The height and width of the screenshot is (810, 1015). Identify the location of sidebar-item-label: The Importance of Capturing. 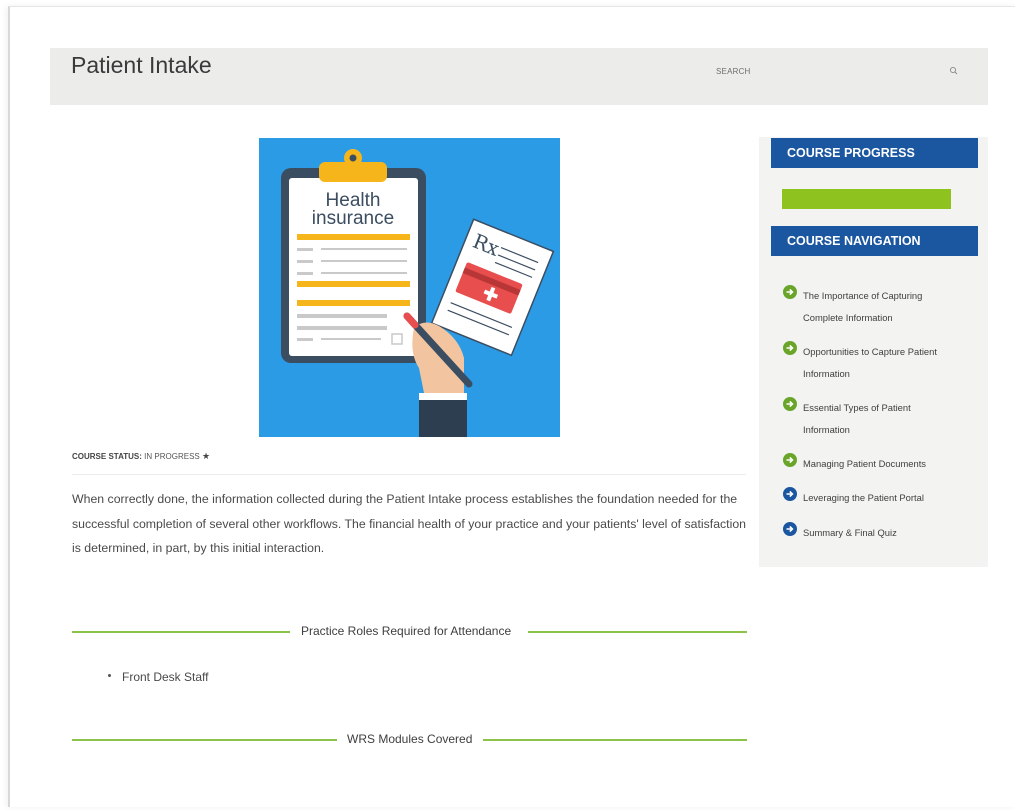
(863, 295).